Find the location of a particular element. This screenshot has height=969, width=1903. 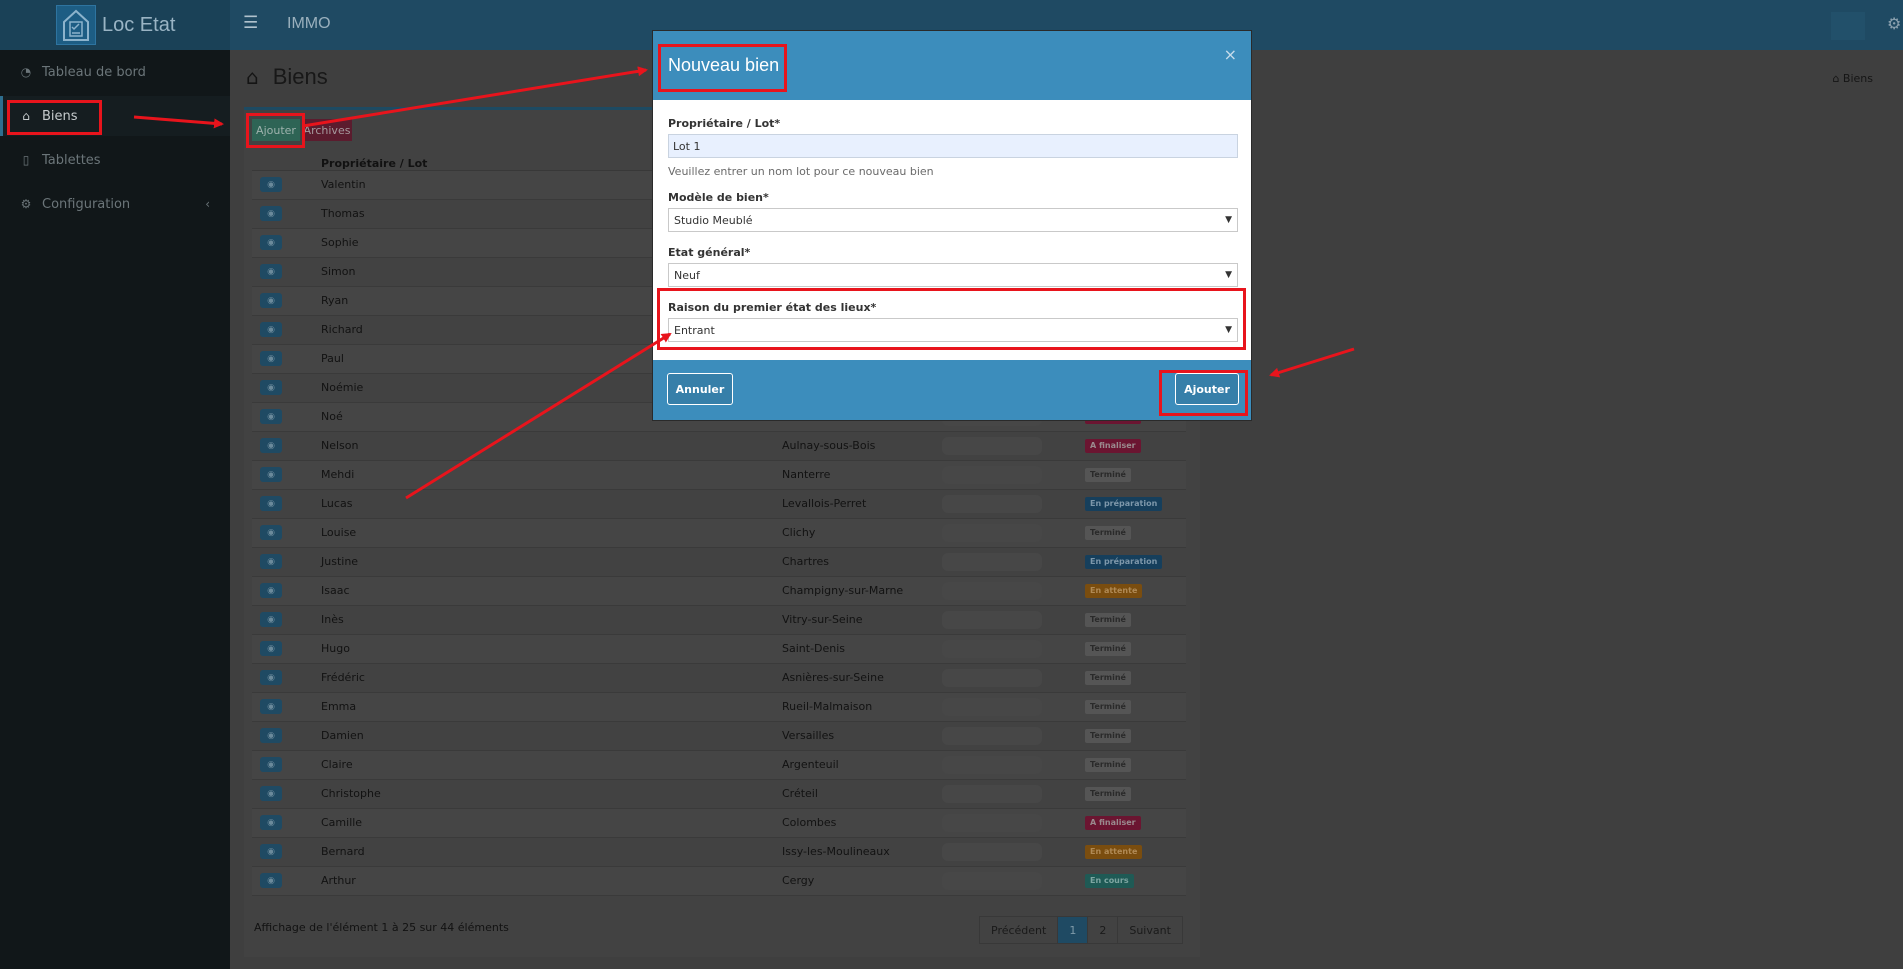

table-row: ◉ Inès Vitry-sur-Seine Terminé is located at coordinates (719, 620).